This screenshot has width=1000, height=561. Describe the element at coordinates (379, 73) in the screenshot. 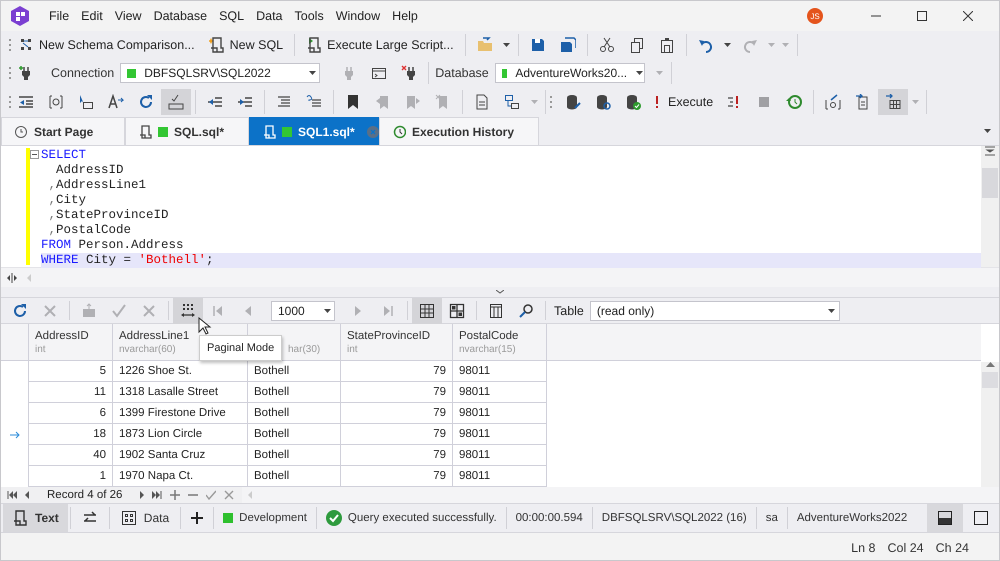

I see `terminal-window-icon` at that location.